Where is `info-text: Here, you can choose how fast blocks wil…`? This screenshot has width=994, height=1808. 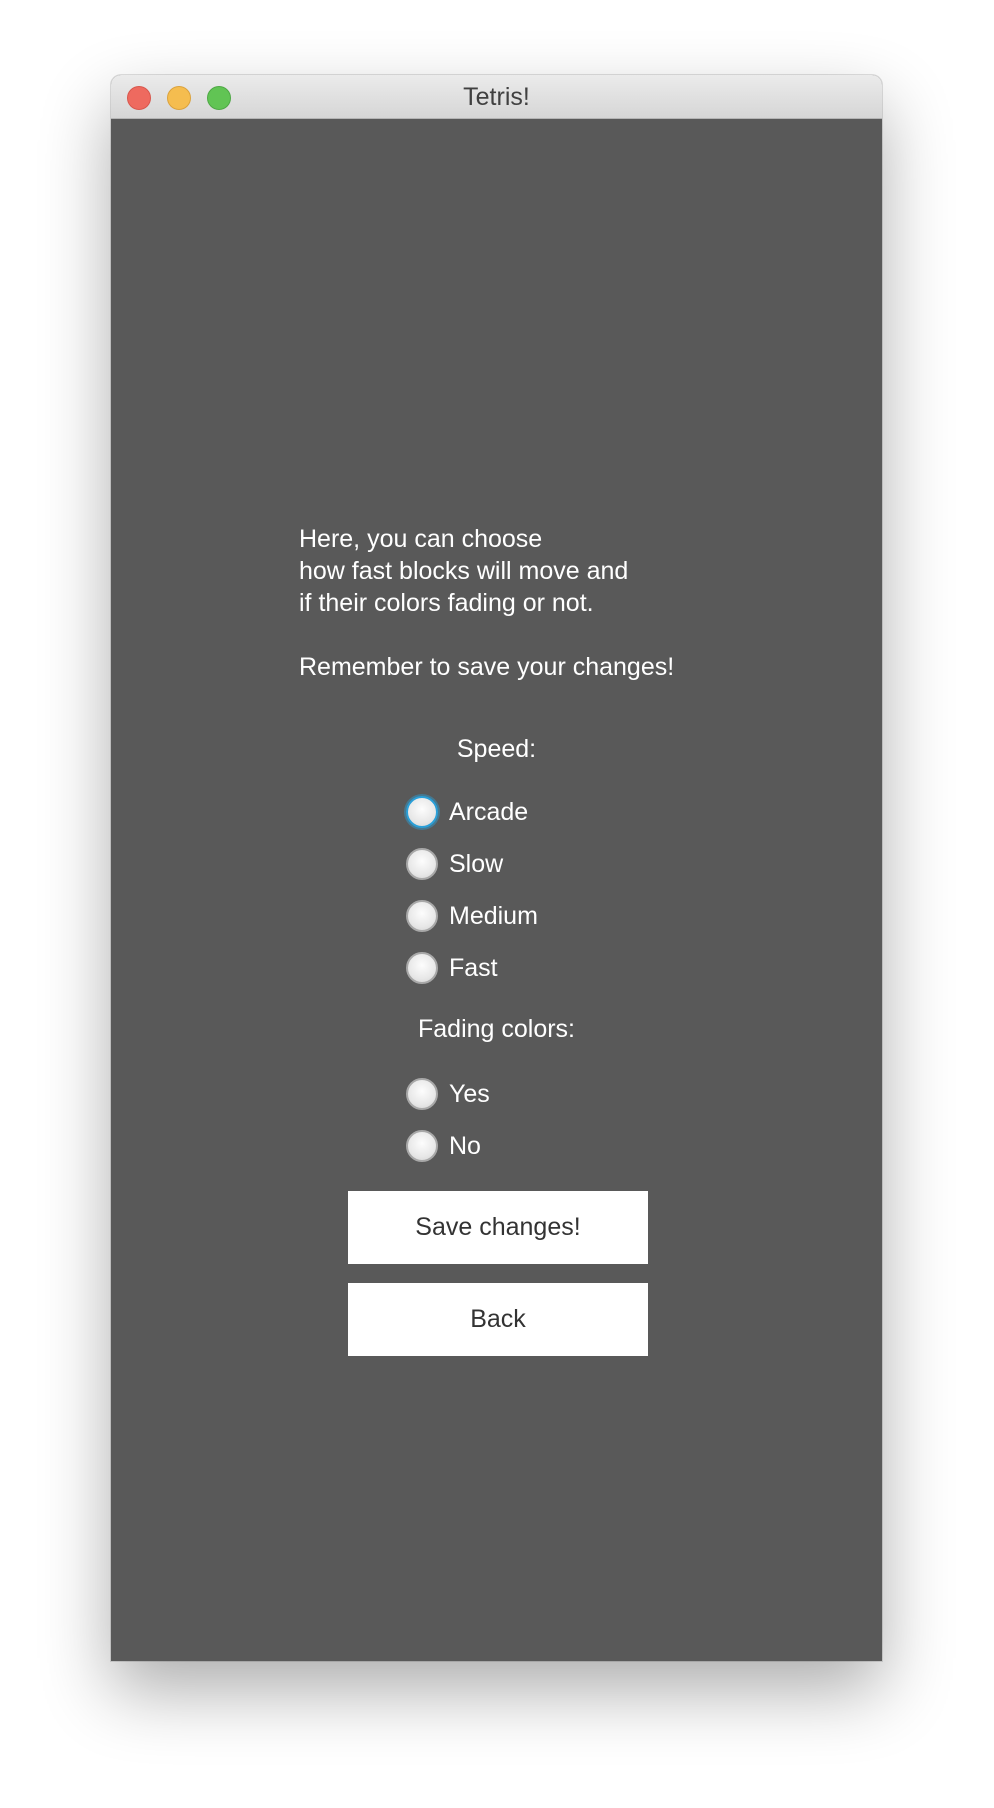 info-text: Here, you can choose how fast blocks wil… is located at coordinates (486, 603).